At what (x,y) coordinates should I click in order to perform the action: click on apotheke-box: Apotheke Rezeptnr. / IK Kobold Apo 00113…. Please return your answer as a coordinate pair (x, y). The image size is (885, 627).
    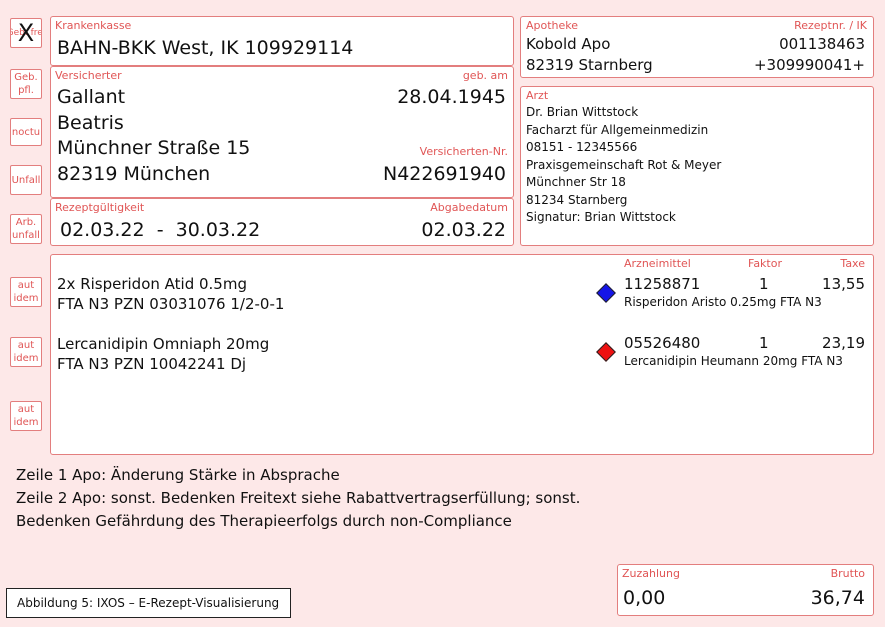
    Looking at the image, I should click on (697, 47).